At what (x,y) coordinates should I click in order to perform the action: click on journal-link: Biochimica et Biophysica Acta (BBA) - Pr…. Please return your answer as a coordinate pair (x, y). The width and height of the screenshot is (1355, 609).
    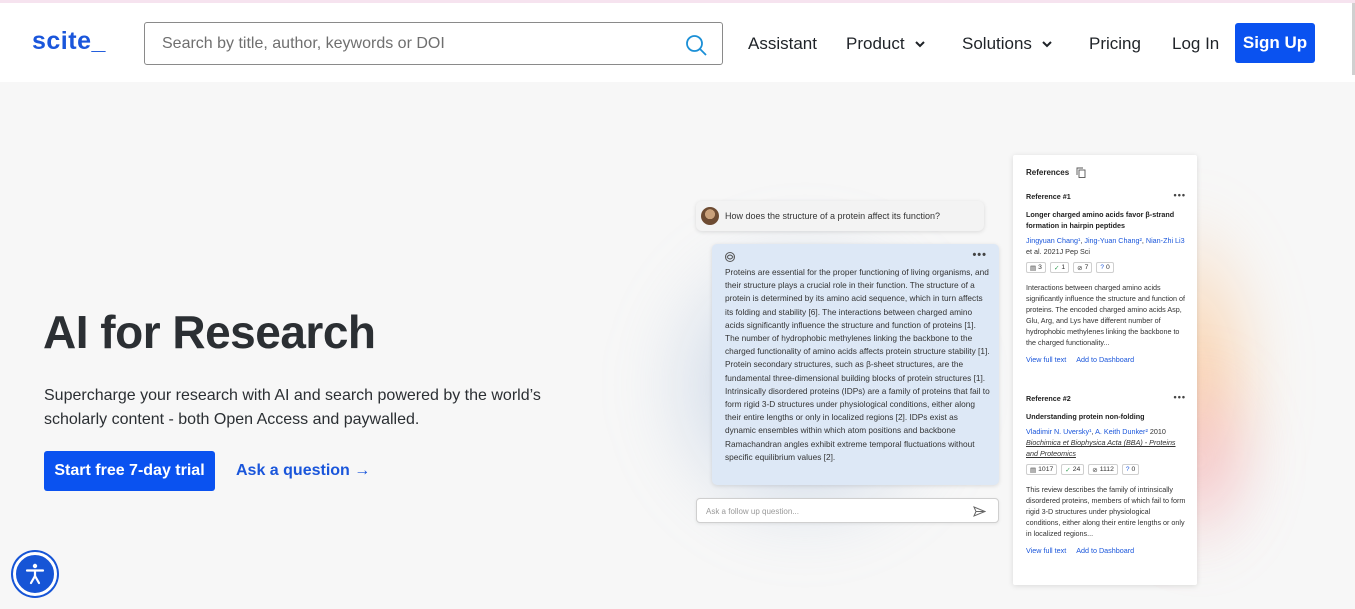
    Looking at the image, I should click on (1101, 448).